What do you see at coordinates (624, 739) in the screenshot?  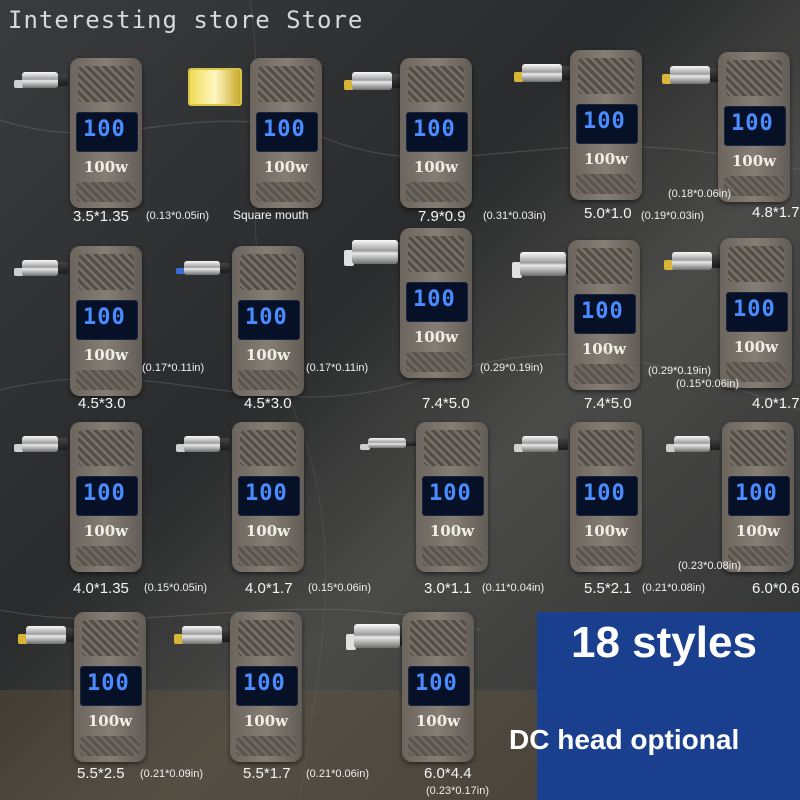 I see `banner-subline: DC head optional` at bounding box center [624, 739].